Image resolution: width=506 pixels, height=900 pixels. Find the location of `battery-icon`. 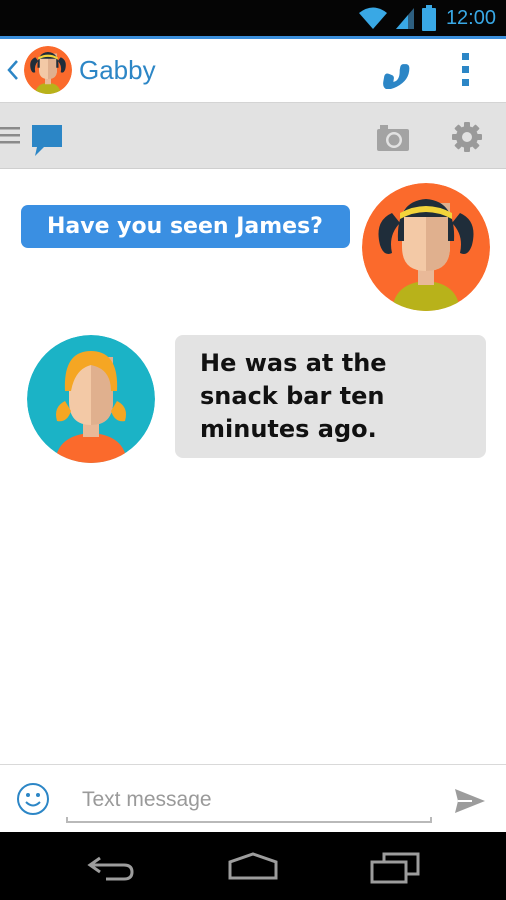

battery-icon is located at coordinates (428, 18).